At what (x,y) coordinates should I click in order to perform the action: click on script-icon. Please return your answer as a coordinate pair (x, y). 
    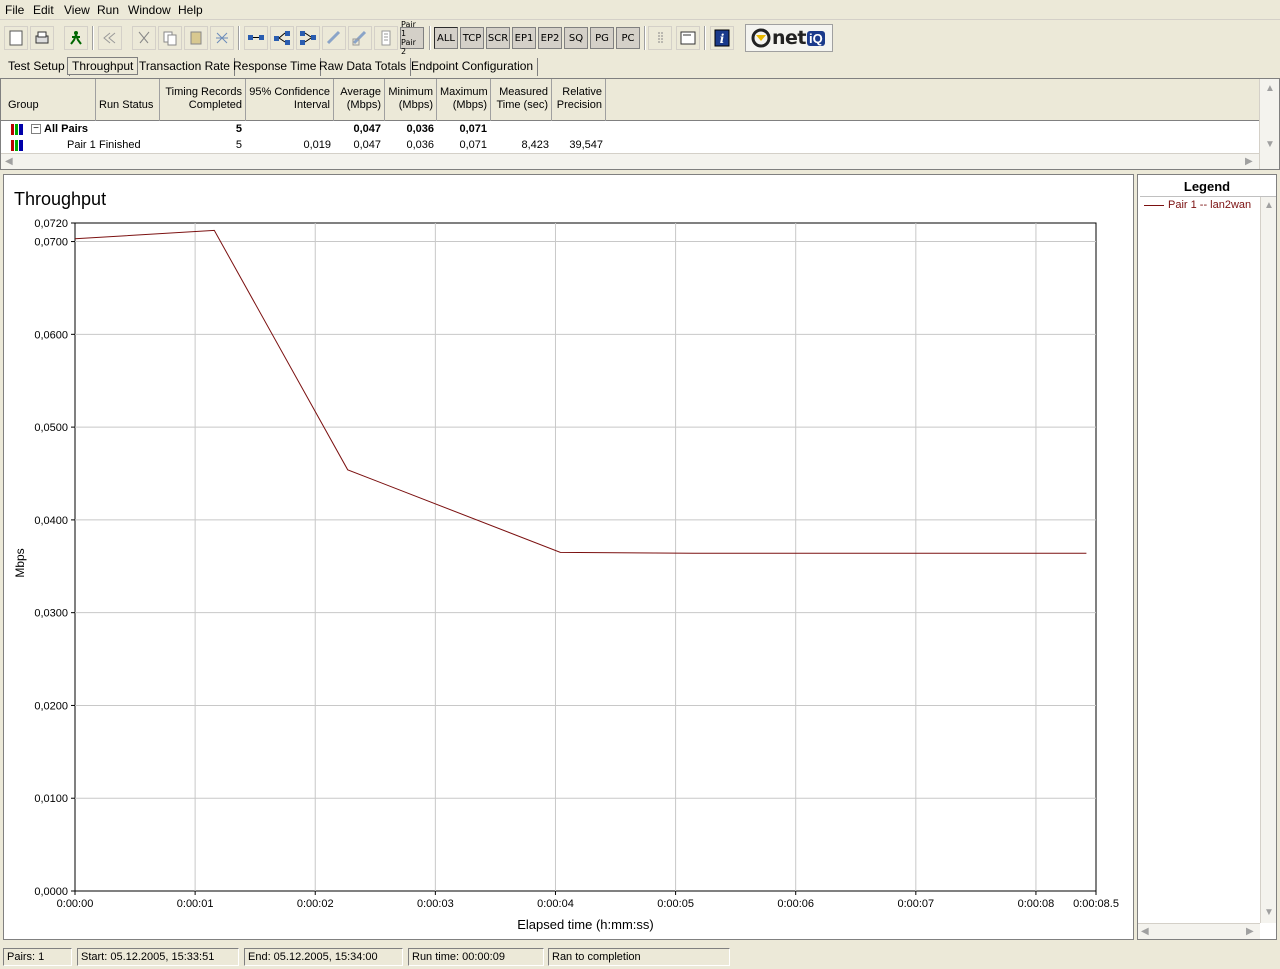
    Looking at the image, I should click on (386, 38).